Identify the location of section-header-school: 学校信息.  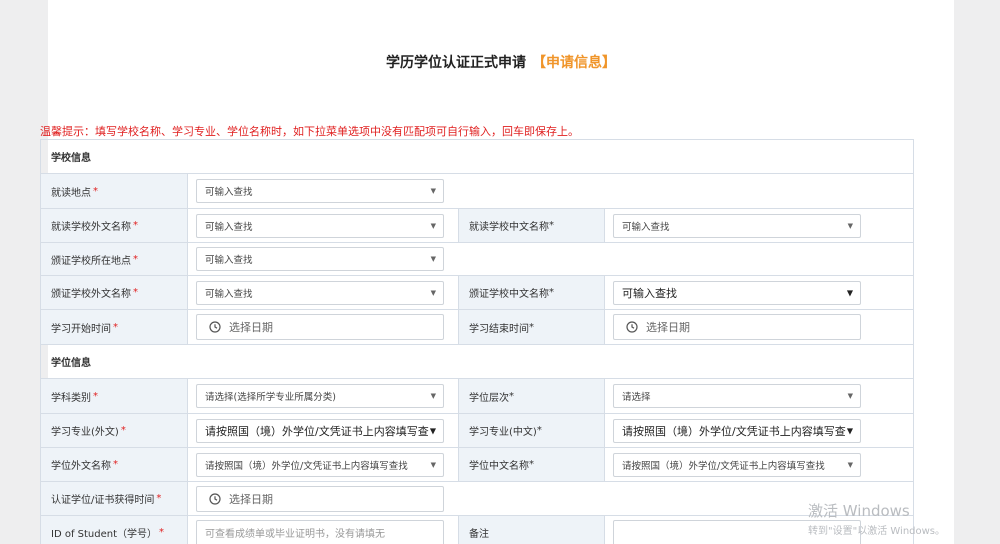
(477, 157).